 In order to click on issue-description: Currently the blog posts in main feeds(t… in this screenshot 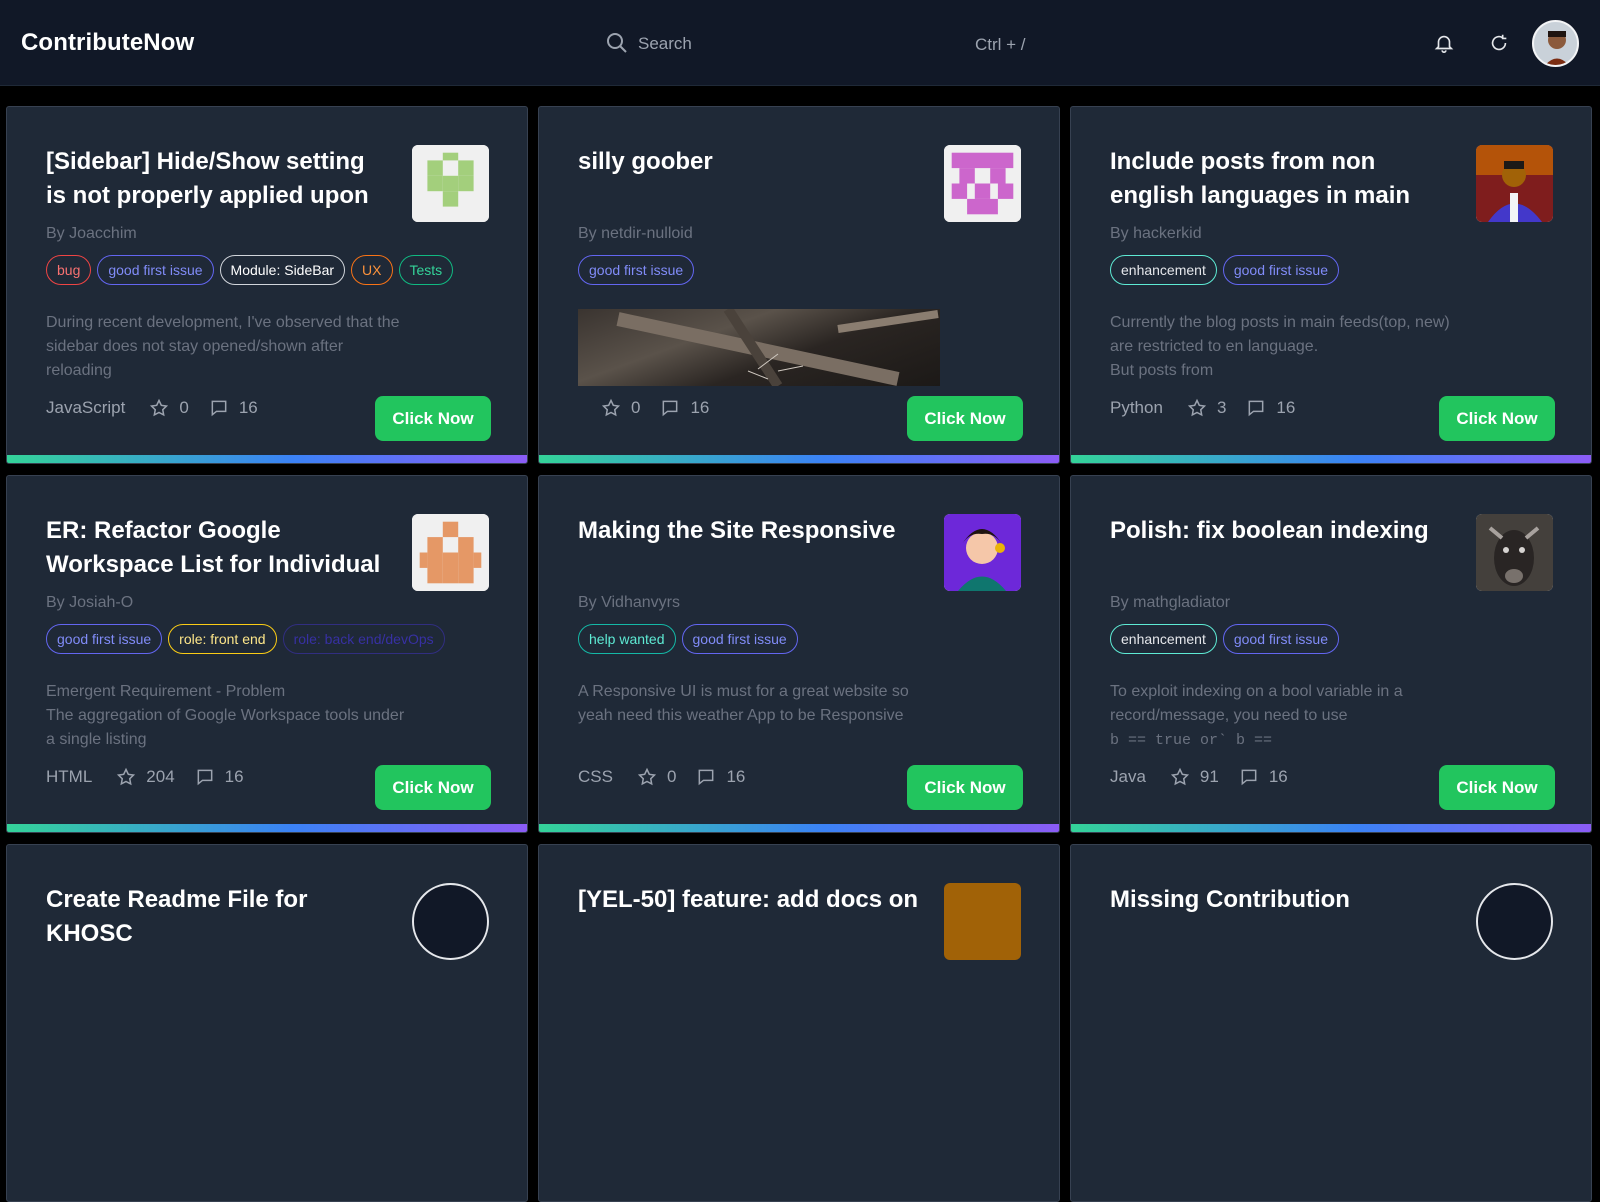, I will do `click(1280, 346)`.